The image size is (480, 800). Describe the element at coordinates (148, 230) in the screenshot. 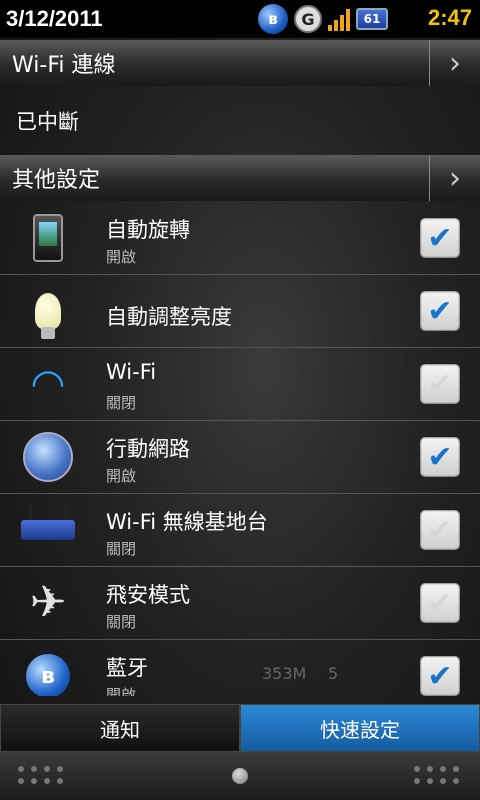

I see `setting-title: 自動旋轉` at that location.